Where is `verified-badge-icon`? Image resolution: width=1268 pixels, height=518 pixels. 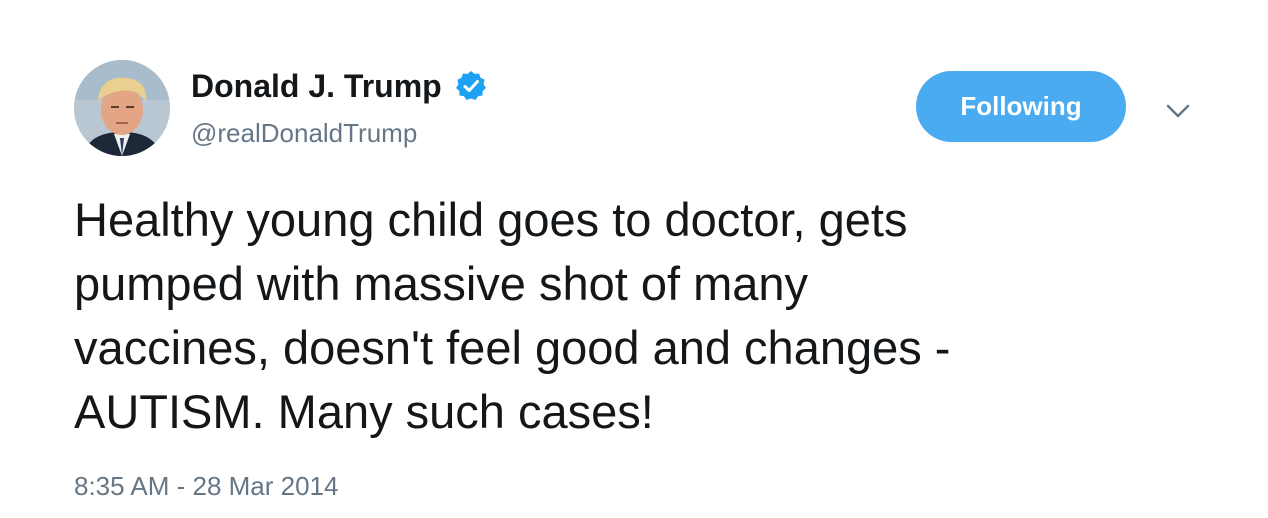 verified-badge-icon is located at coordinates (471, 86).